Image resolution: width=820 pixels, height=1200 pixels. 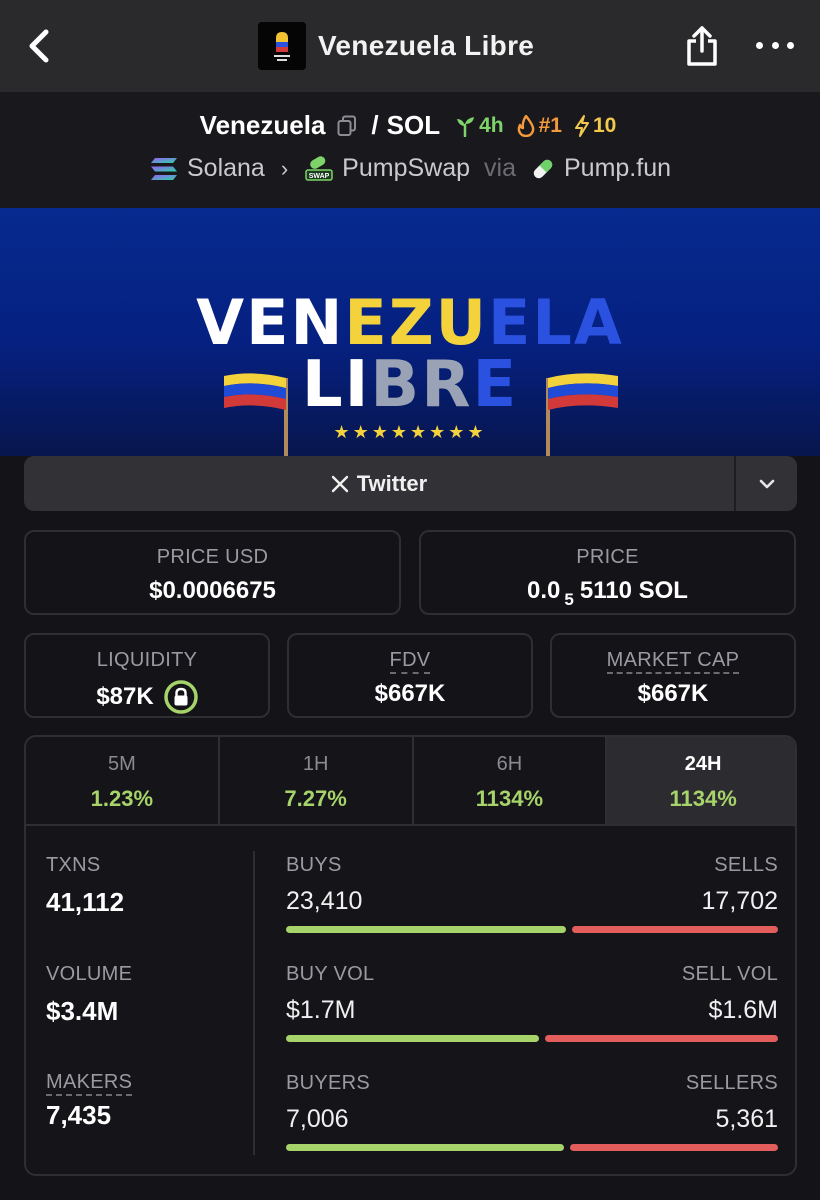 What do you see at coordinates (180, 697) in the screenshot?
I see `lock-icon` at bounding box center [180, 697].